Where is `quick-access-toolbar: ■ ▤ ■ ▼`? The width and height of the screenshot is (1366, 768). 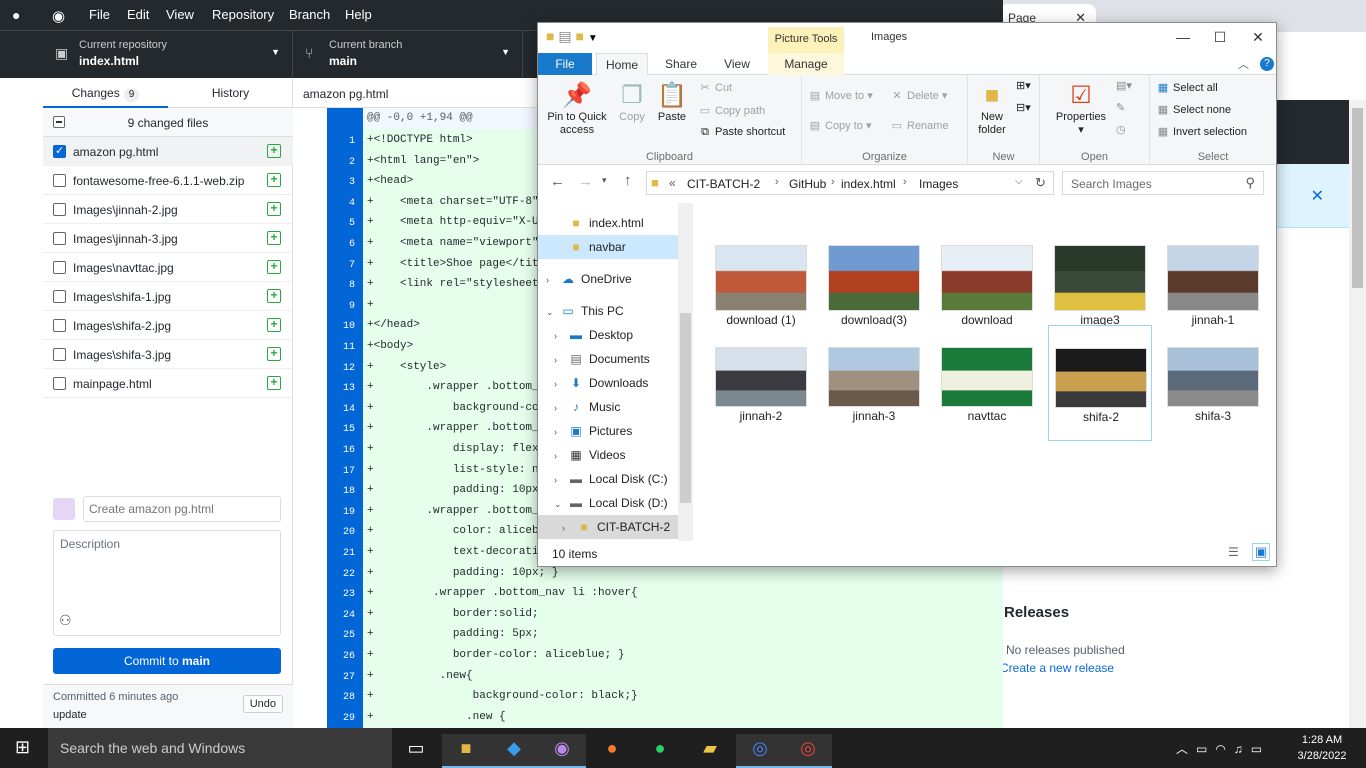 quick-access-toolbar: ■ ▤ ■ ▼ is located at coordinates (572, 36).